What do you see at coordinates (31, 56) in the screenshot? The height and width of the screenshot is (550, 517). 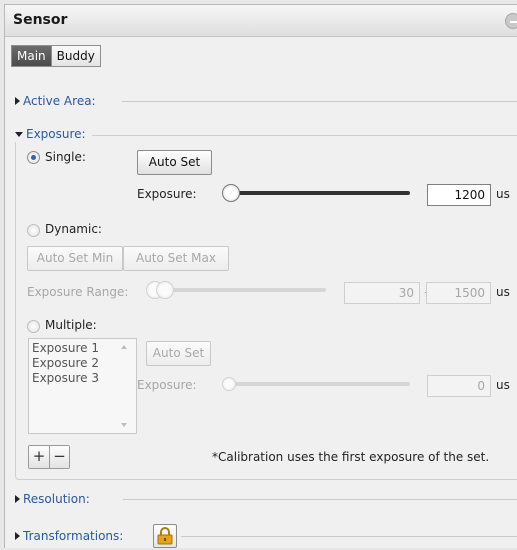 I see `tab-main: Main` at bounding box center [31, 56].